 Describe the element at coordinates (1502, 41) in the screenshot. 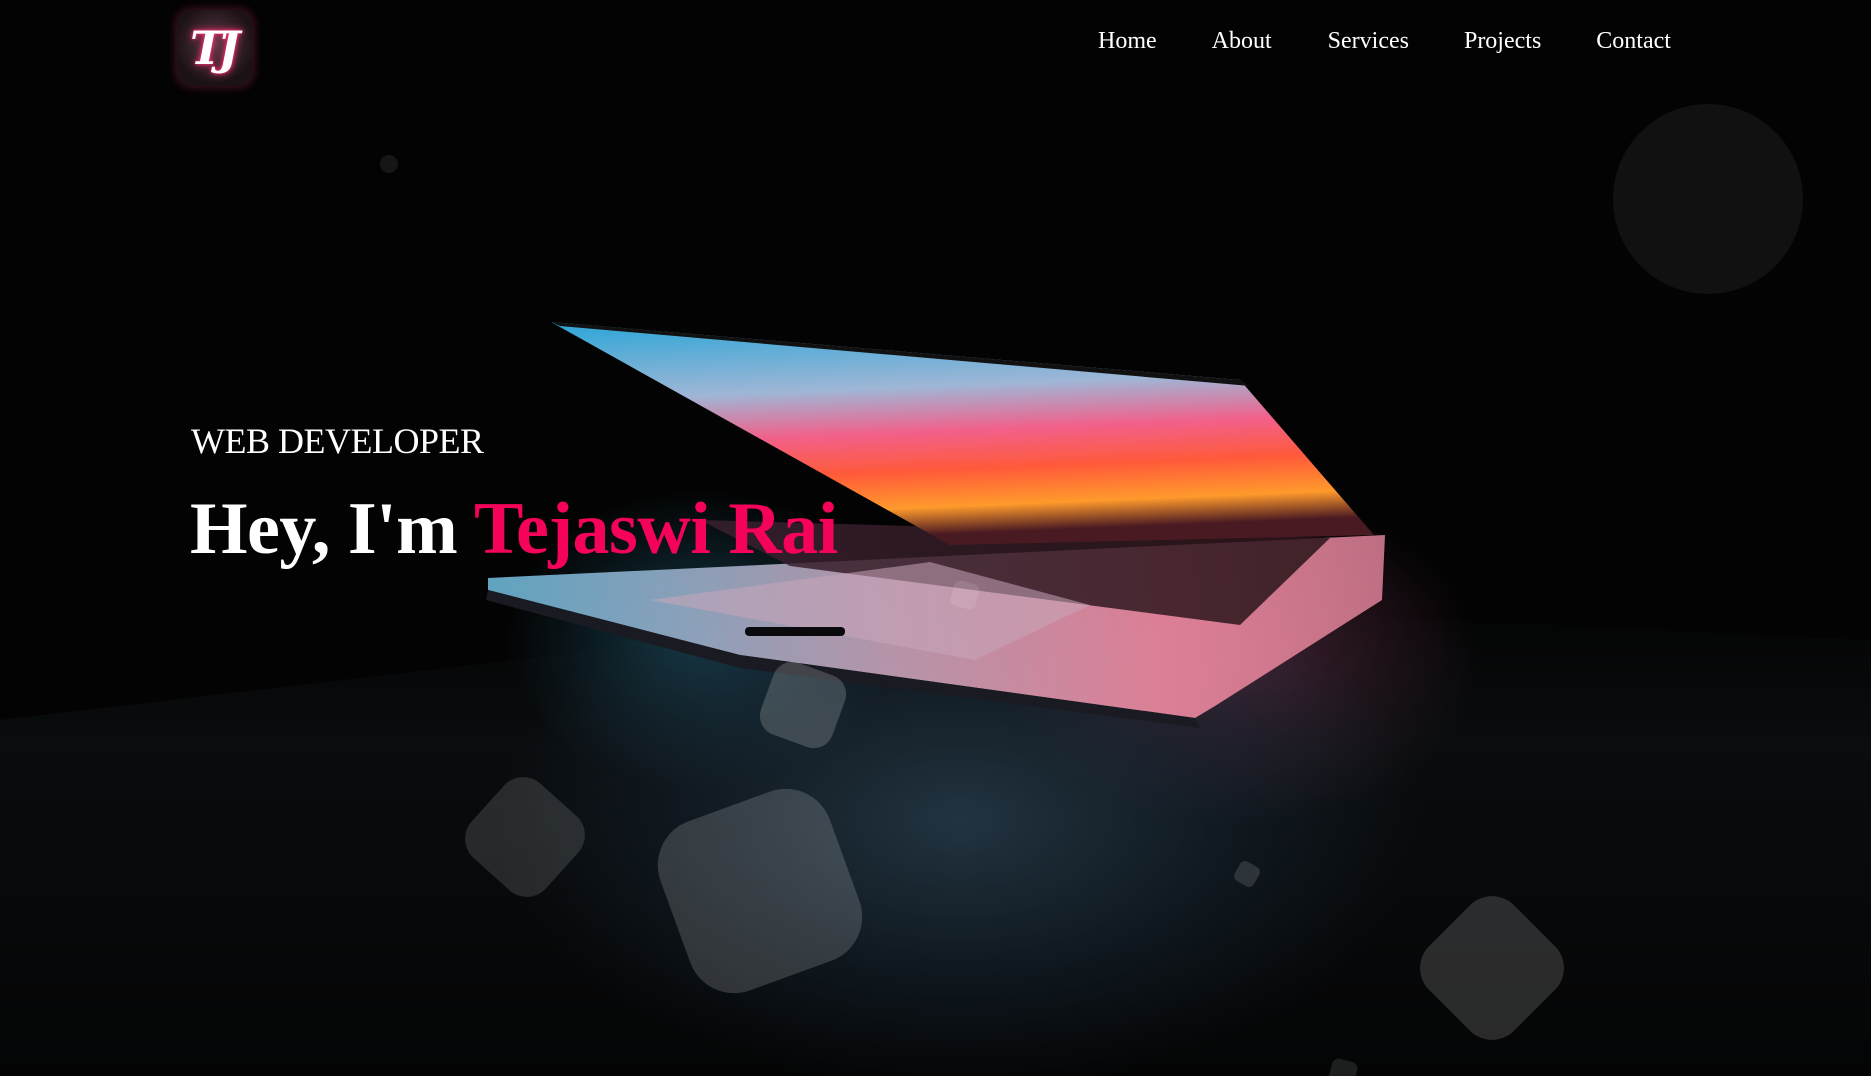

I see `nav-item-projects: Projects` at that location.